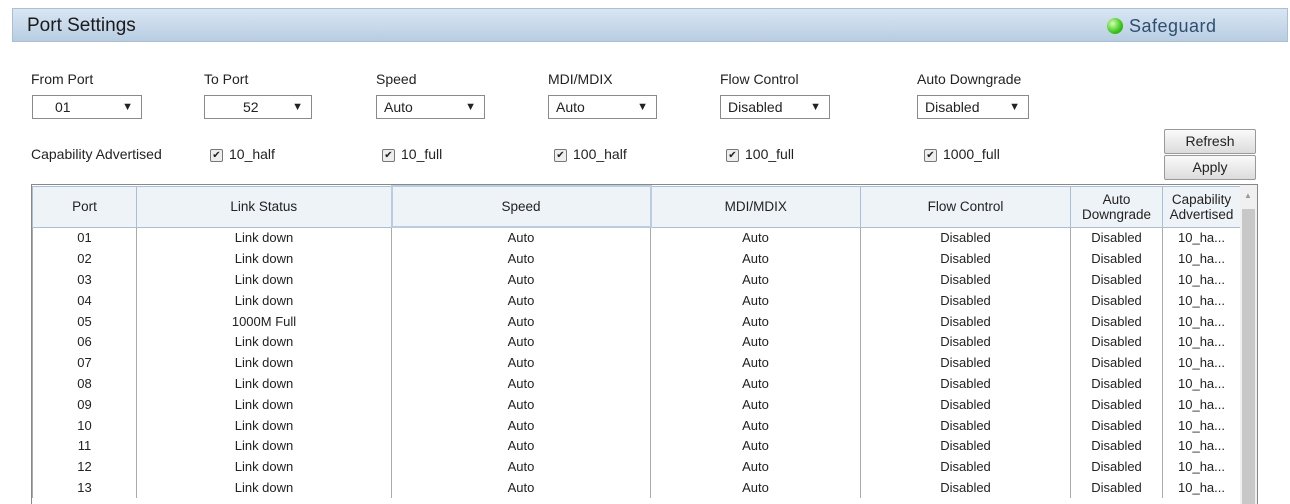 This screenshot has height=504, width=1290. What do you see at coordinates (1248, 195) in the screenshot?
I see `scroll-up-icon: ▲` at bounding box center [1248, 195].